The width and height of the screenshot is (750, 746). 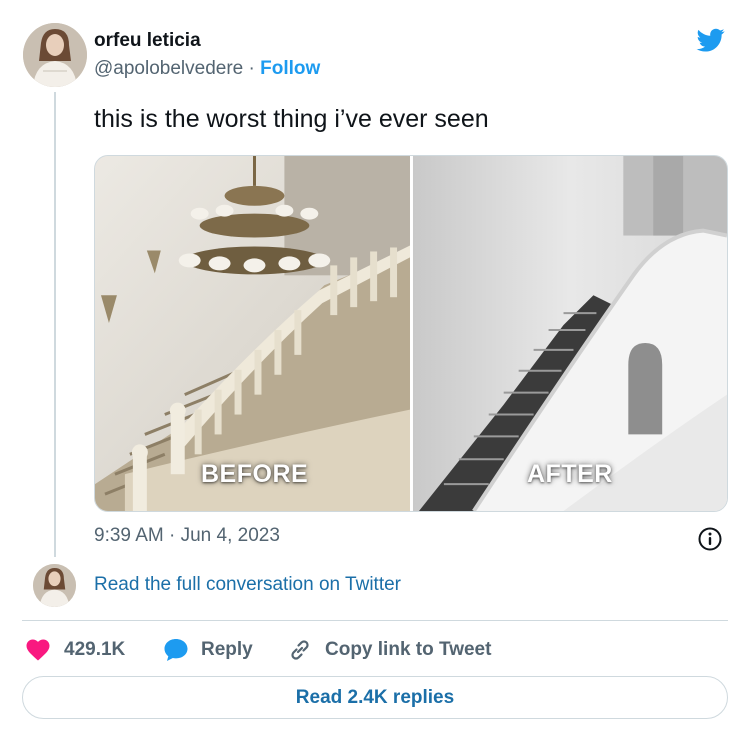 I want to click on copy-link-label: Copy link to Tweet, so click(x=408, y=649).